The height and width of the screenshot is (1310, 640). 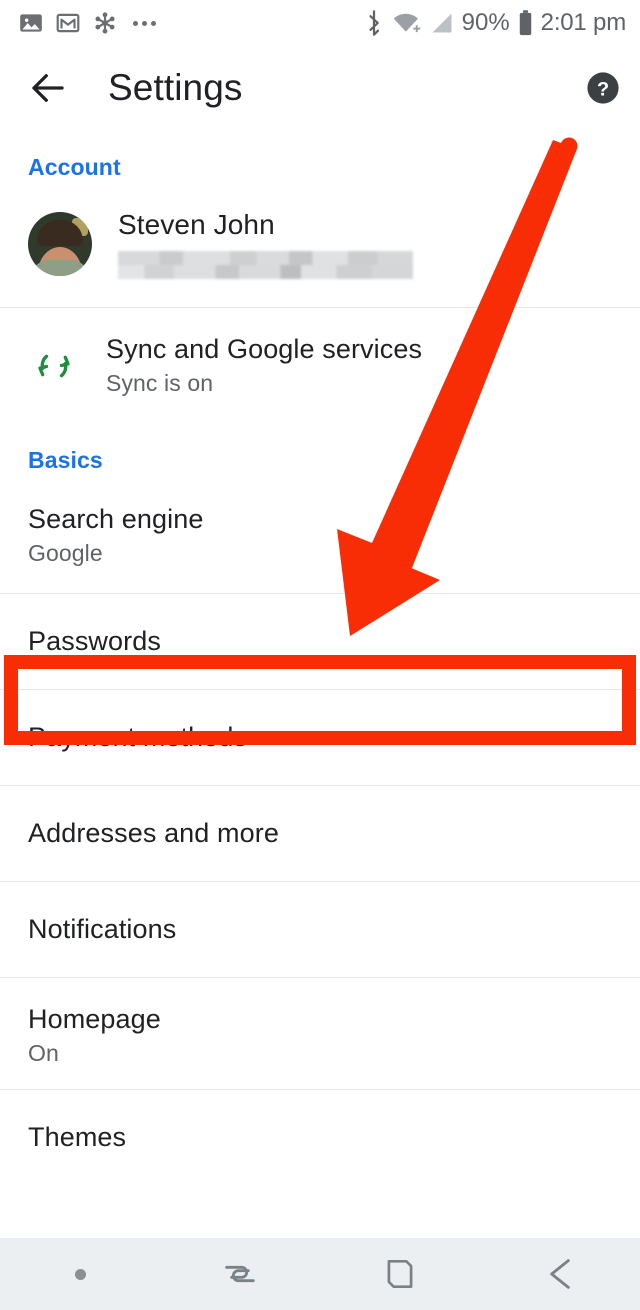 What do you see at coordinates (65, 553) in the screenshot?
I see `row-subtitle: Google` at bounding box center [65, 553].